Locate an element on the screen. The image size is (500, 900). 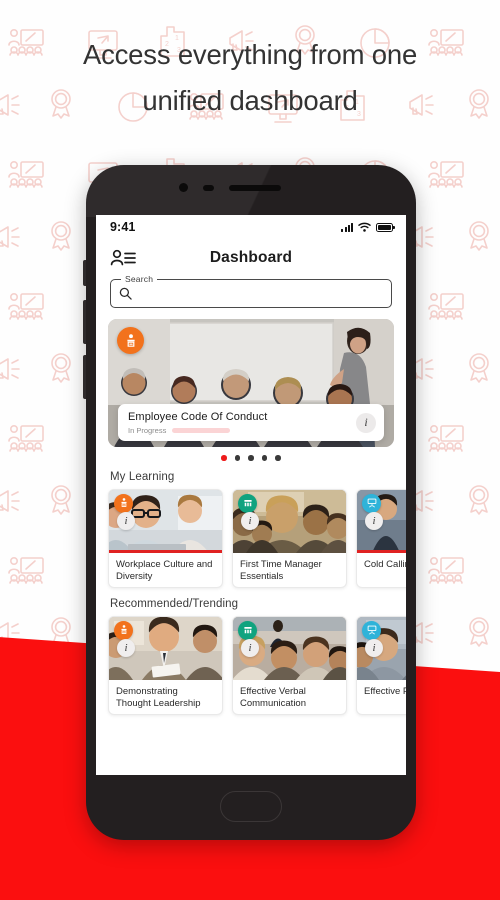
front-camera-icon is located at coordinates (183, 187).